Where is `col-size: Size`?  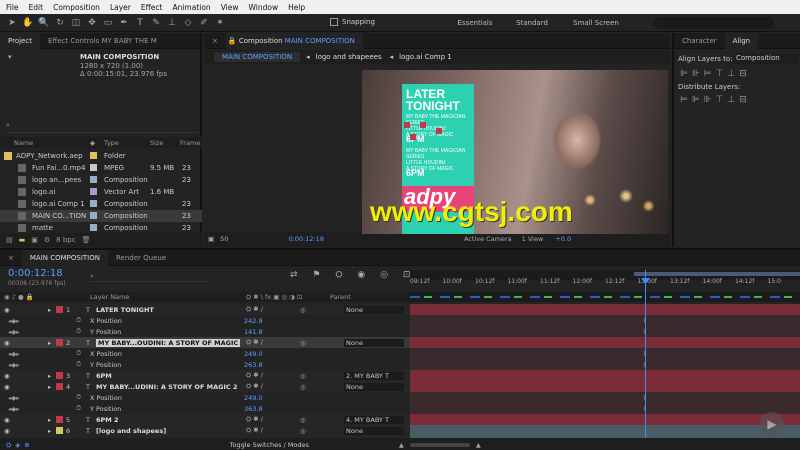 col-size: Size is located at coordinates (156, 143).